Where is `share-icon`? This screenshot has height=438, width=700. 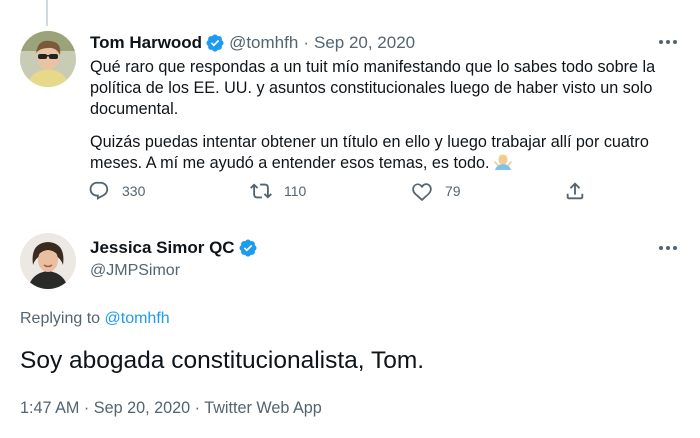
share-icon is located at coordinates (575, 191).